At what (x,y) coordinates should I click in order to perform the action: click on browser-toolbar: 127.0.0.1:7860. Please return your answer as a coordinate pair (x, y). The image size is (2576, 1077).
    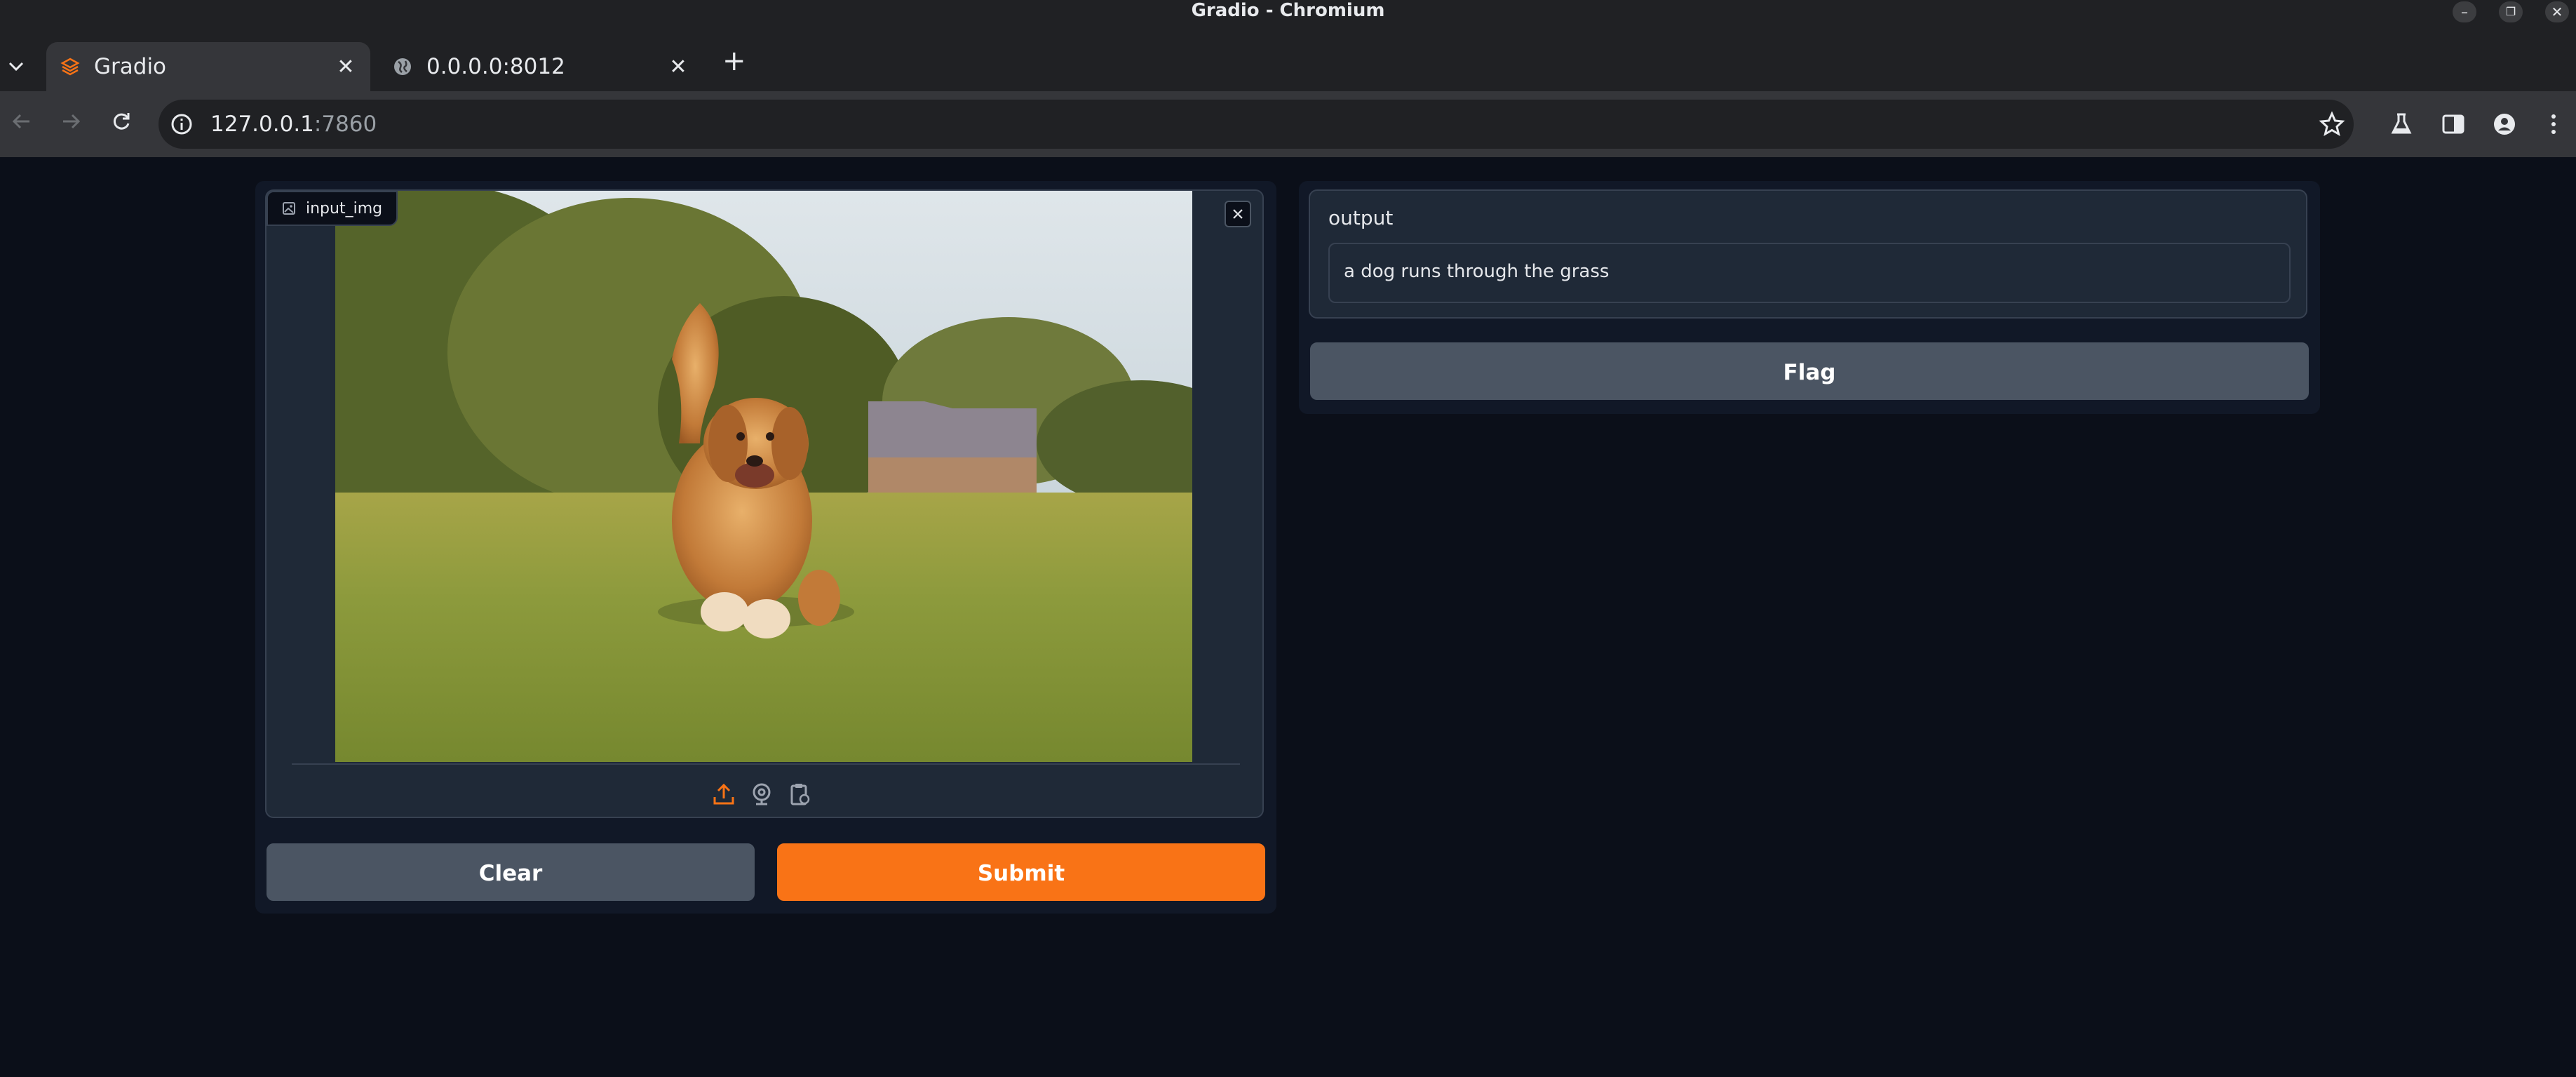
    Looking at the image, I should click on (1288, 124).